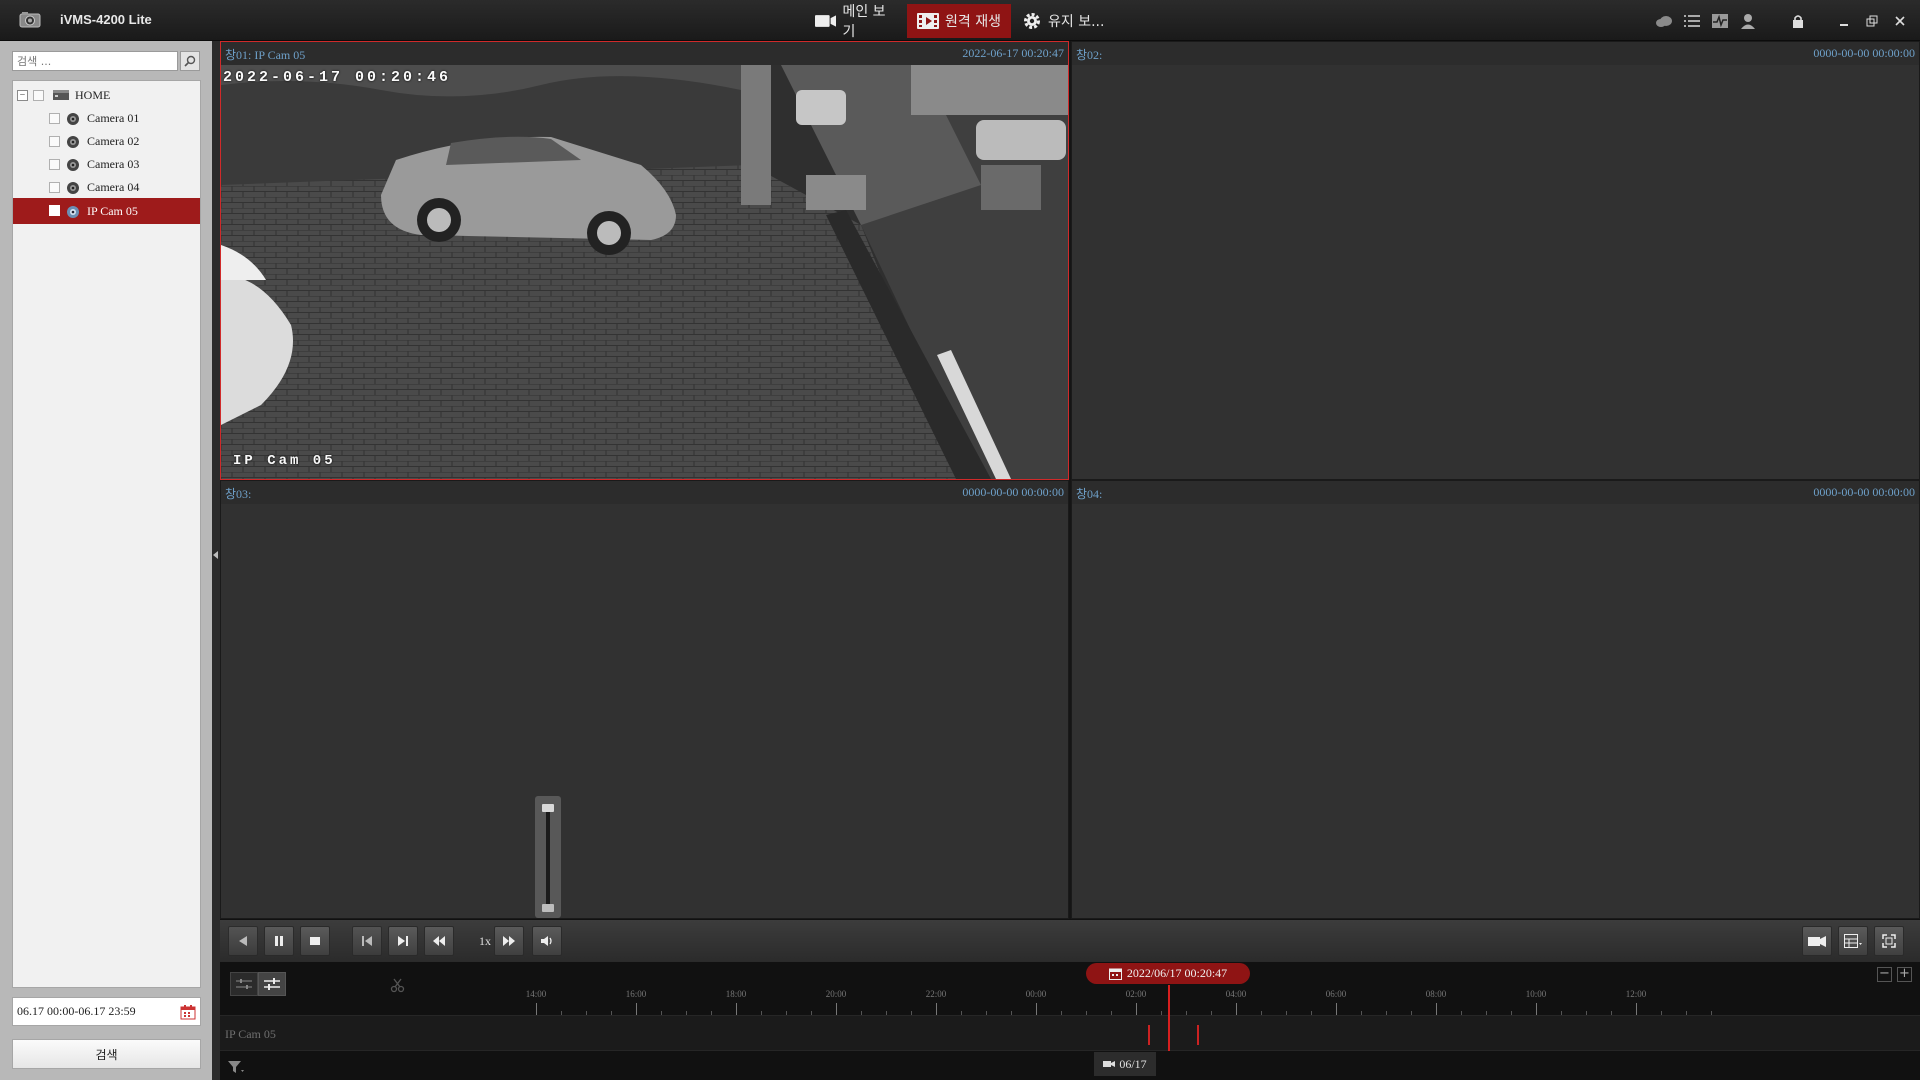  Describe the element at coordinates (636, 994) in the screenshot. I see `timeline-tick-label: 16:00` at that location.